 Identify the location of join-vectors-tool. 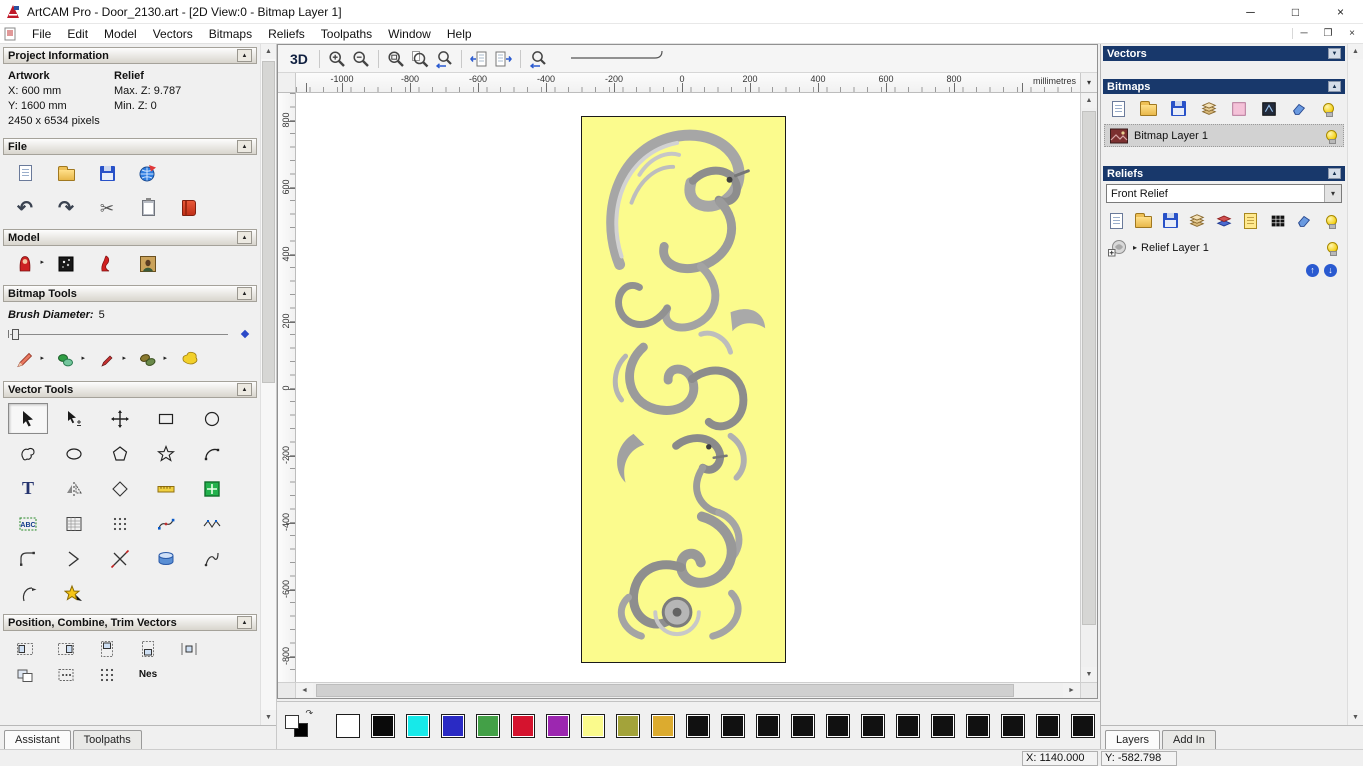
(74, 558).